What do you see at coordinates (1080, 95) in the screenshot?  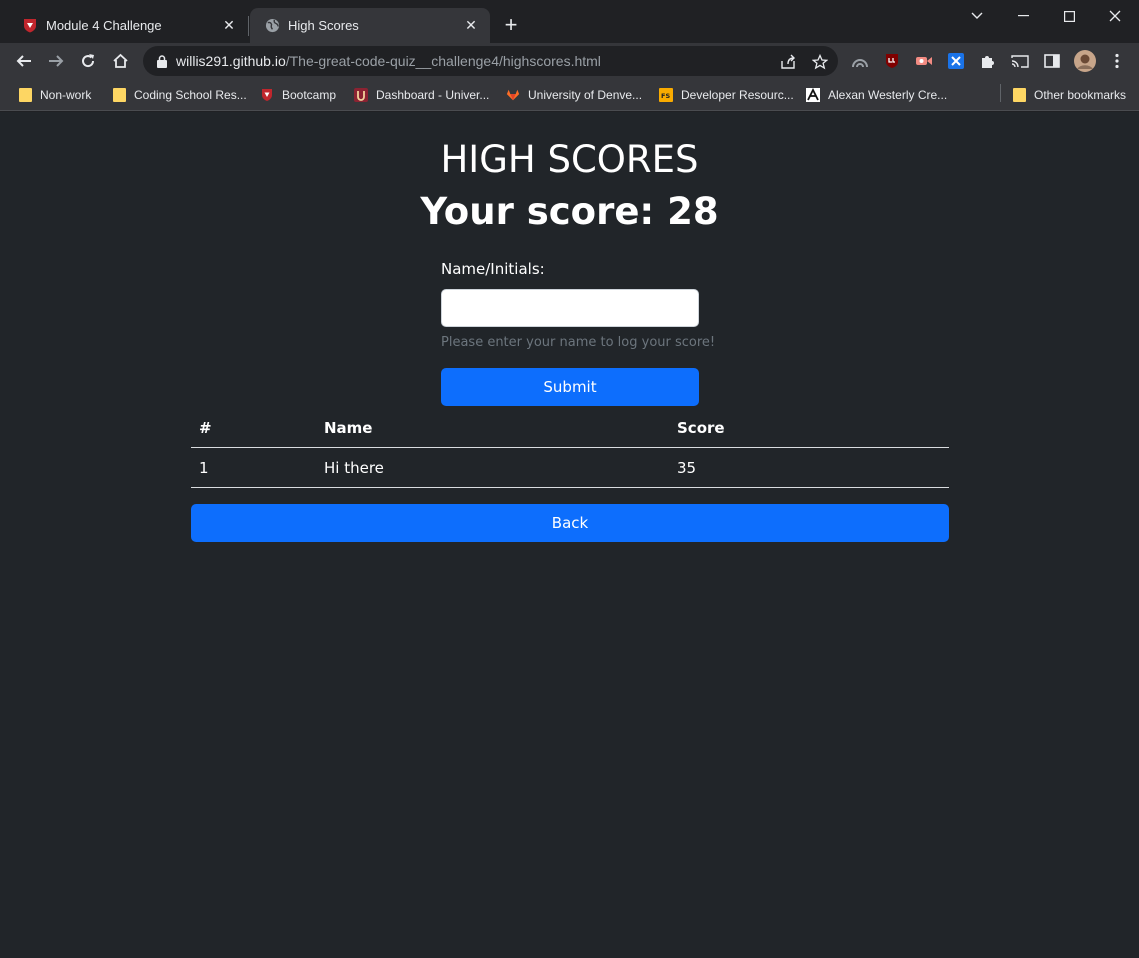 I see `bookmark-label: Other bookmarks` at bounding box center [1080, 95].